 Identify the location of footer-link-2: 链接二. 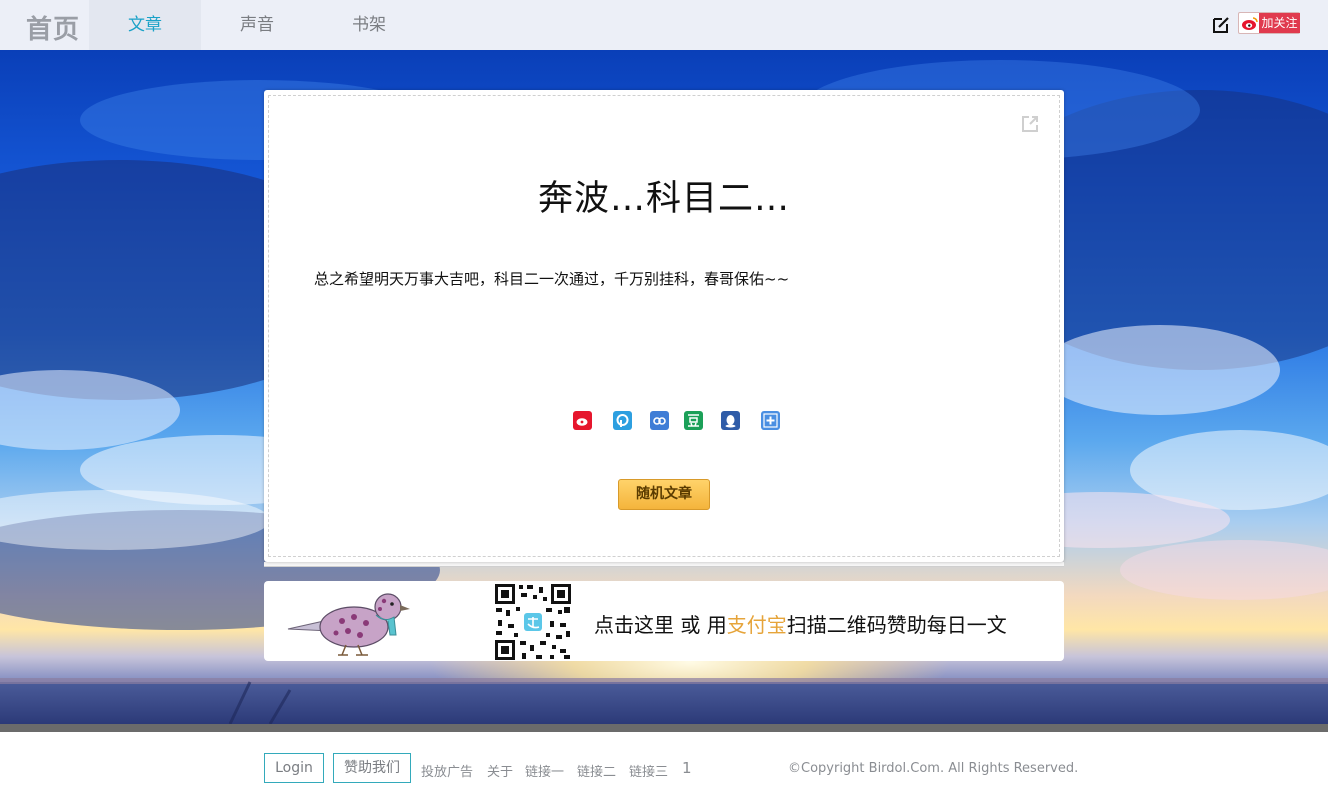
(596, 770).